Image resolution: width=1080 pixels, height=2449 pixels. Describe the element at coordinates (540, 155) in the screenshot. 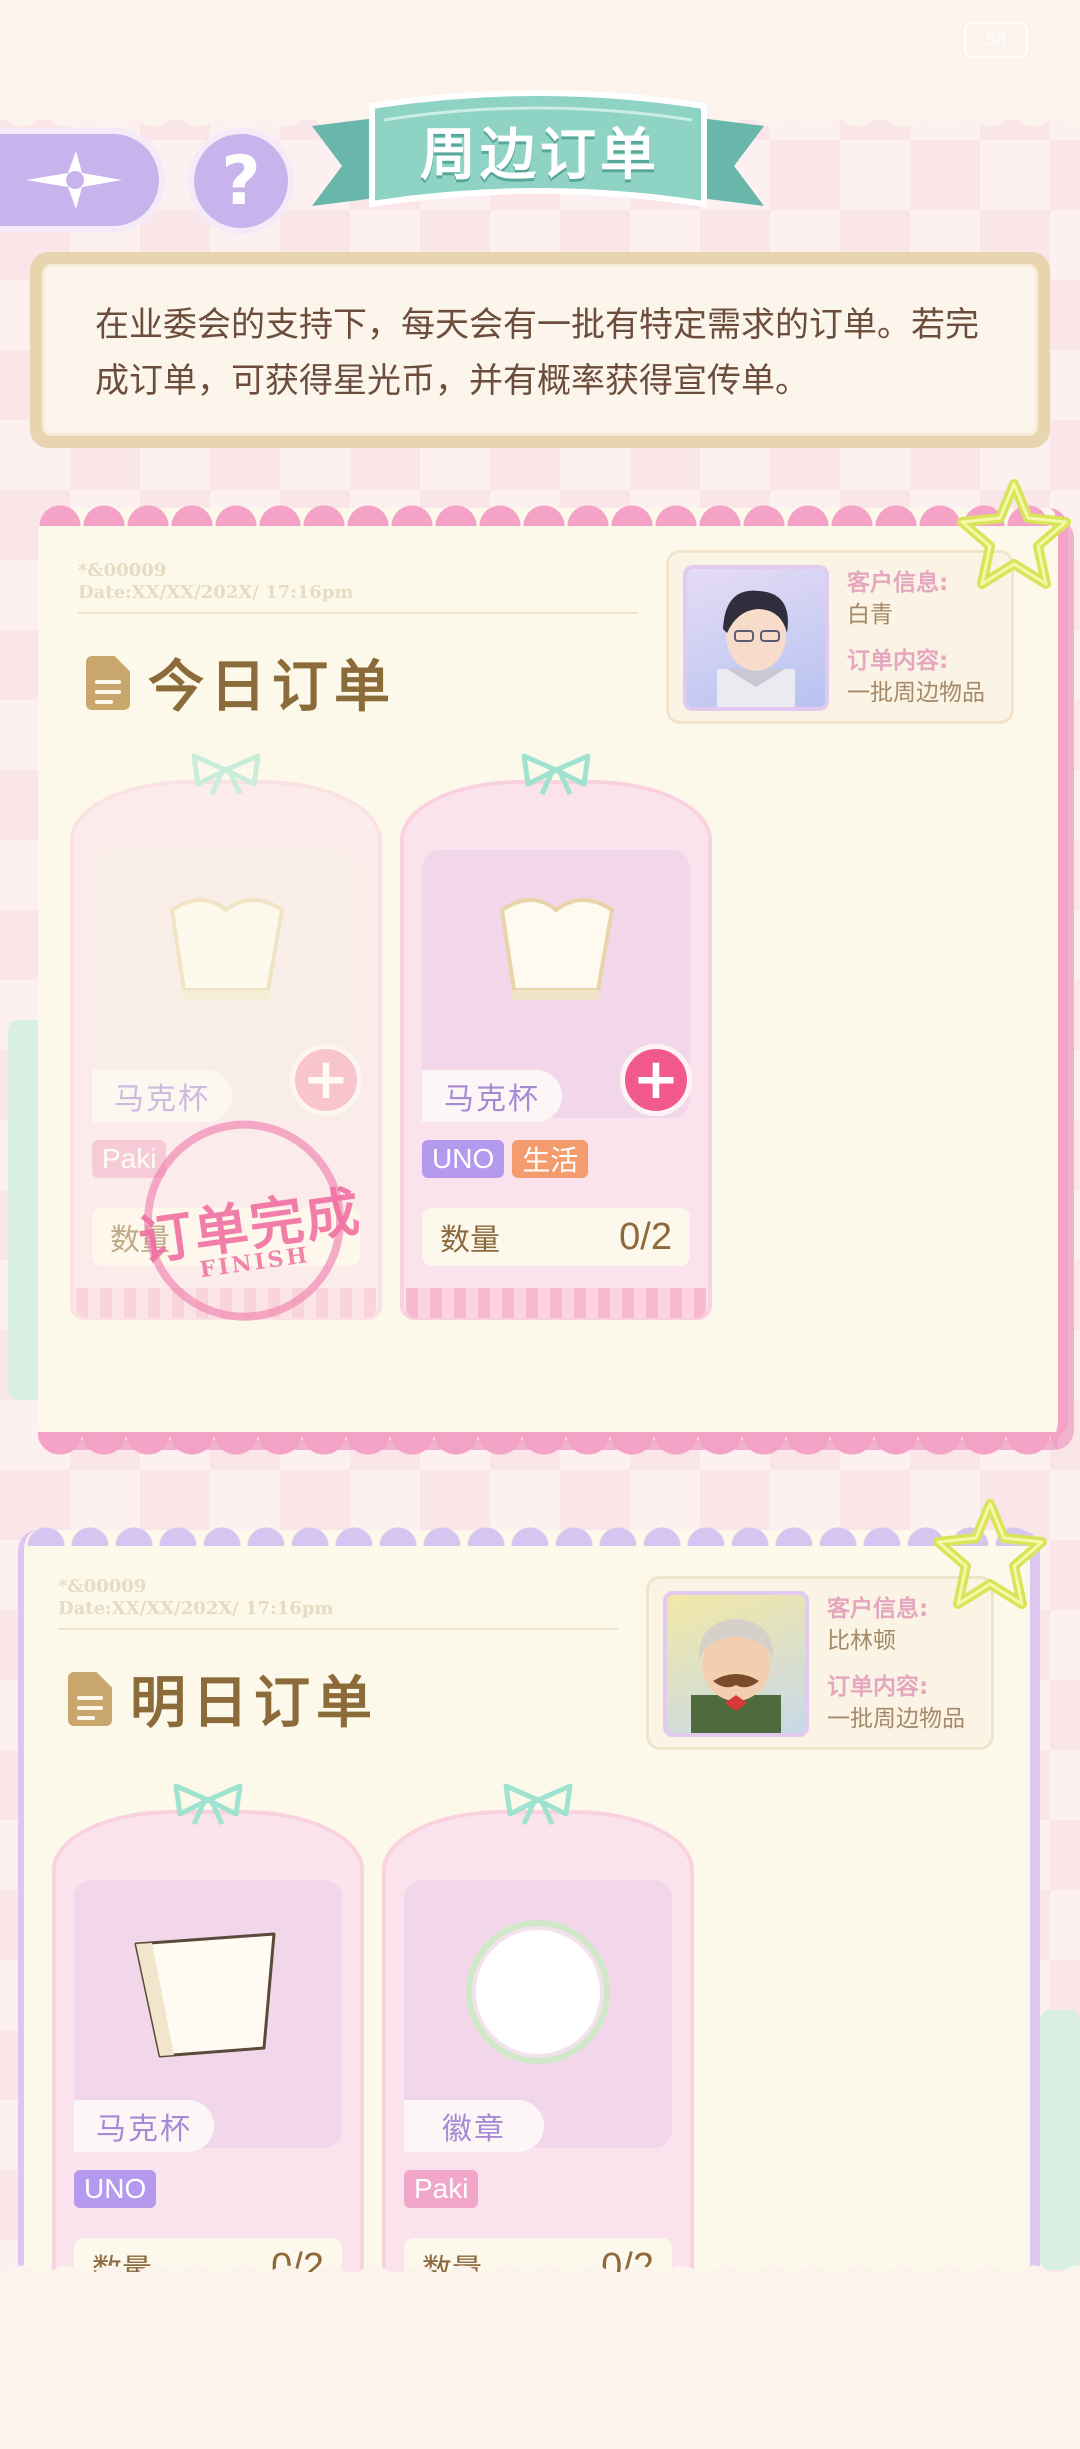

I see `page-title: 周边订单` at that location.